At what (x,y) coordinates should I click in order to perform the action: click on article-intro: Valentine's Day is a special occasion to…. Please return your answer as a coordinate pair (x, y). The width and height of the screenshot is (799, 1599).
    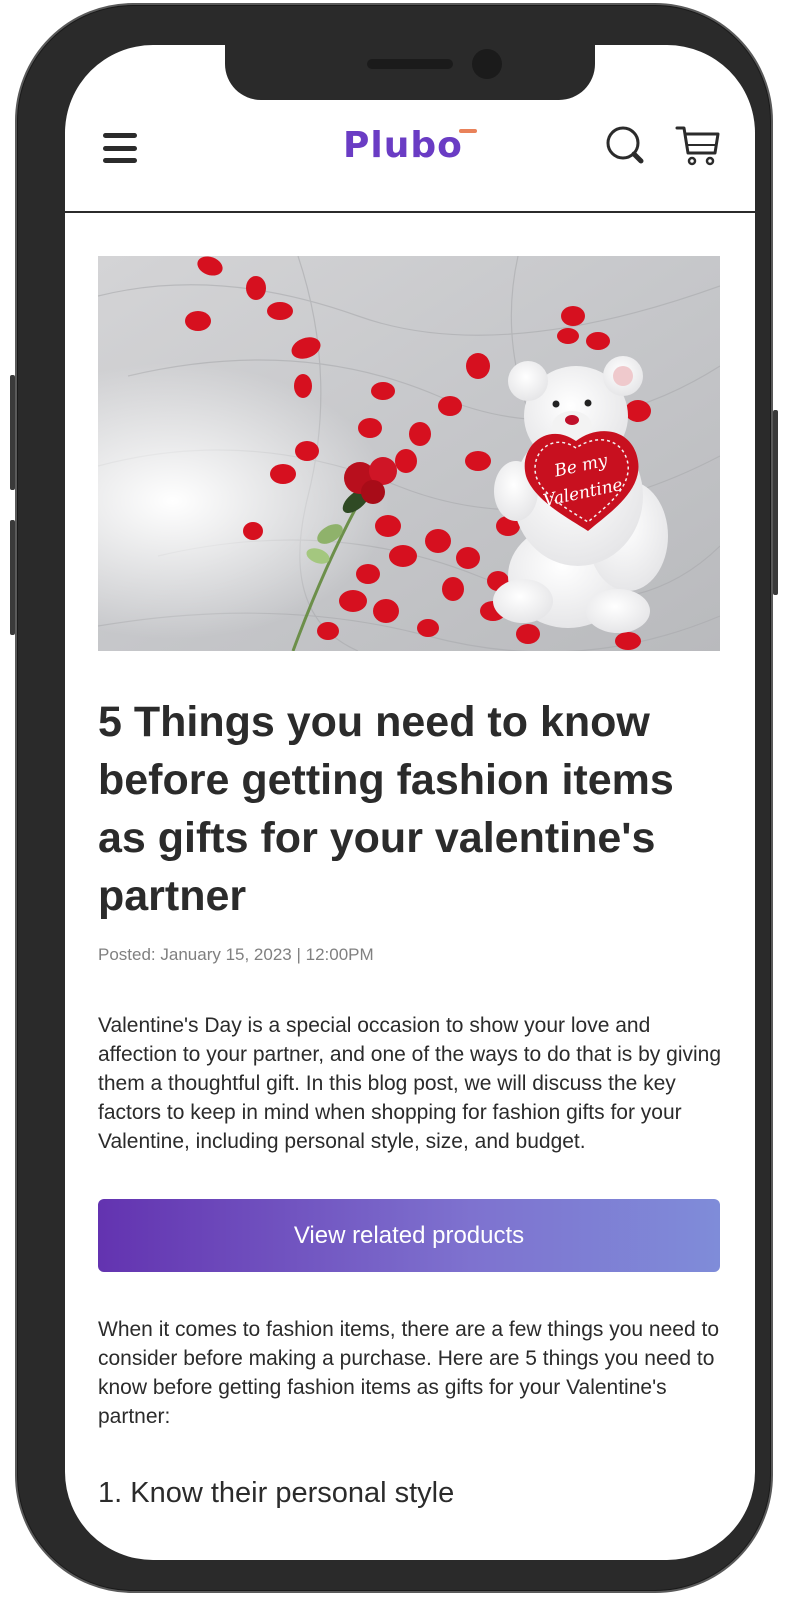
    Looking at the image, I should click on (410, 1083).